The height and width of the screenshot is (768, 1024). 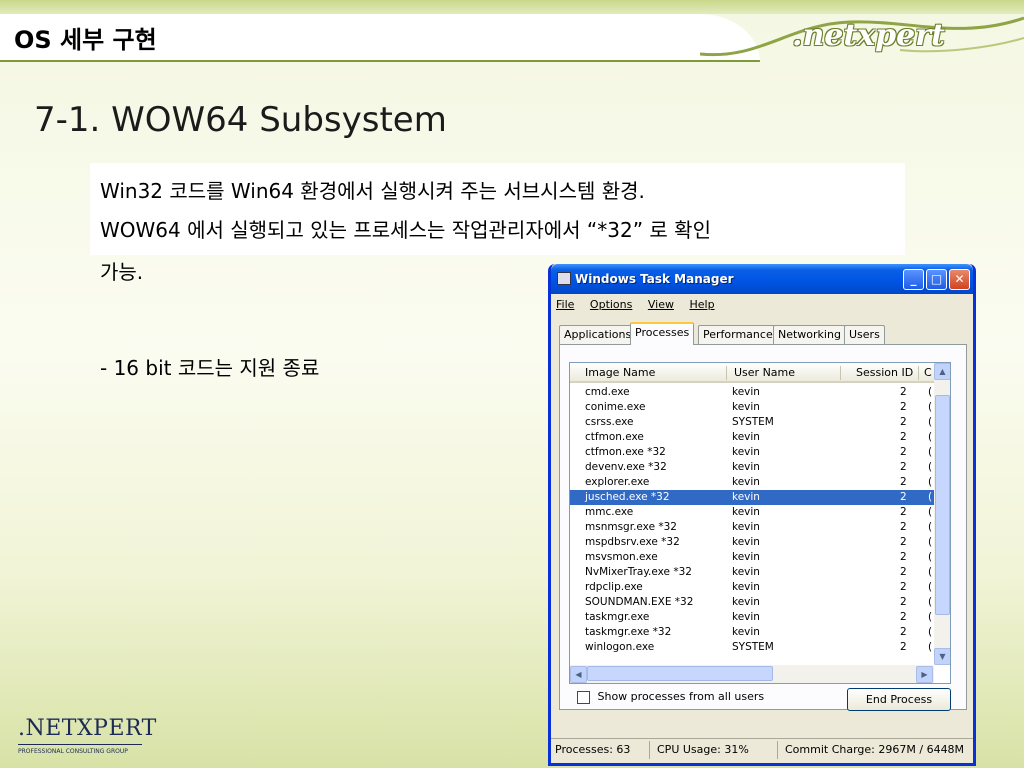 I want to click on table-row: msnmsgr.exe *32 kevin 2 (, so click(x=752, y=527).